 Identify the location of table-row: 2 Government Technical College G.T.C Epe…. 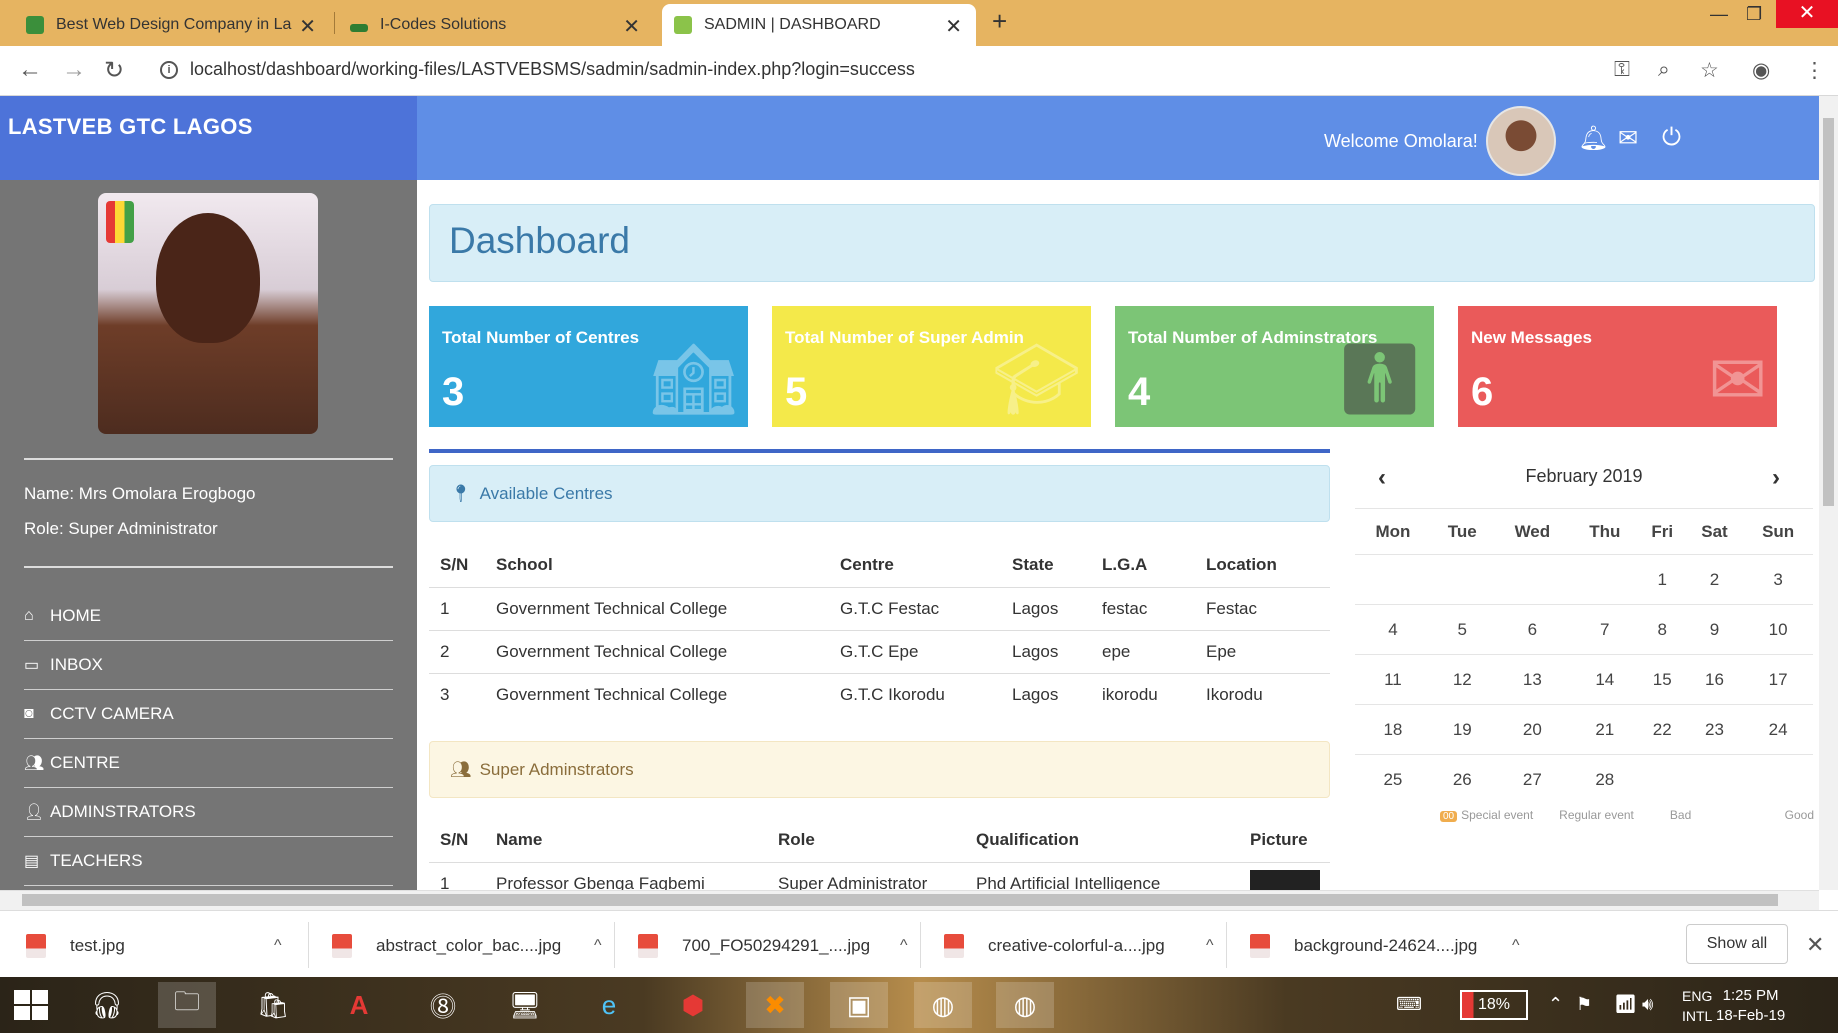
(879, 651).